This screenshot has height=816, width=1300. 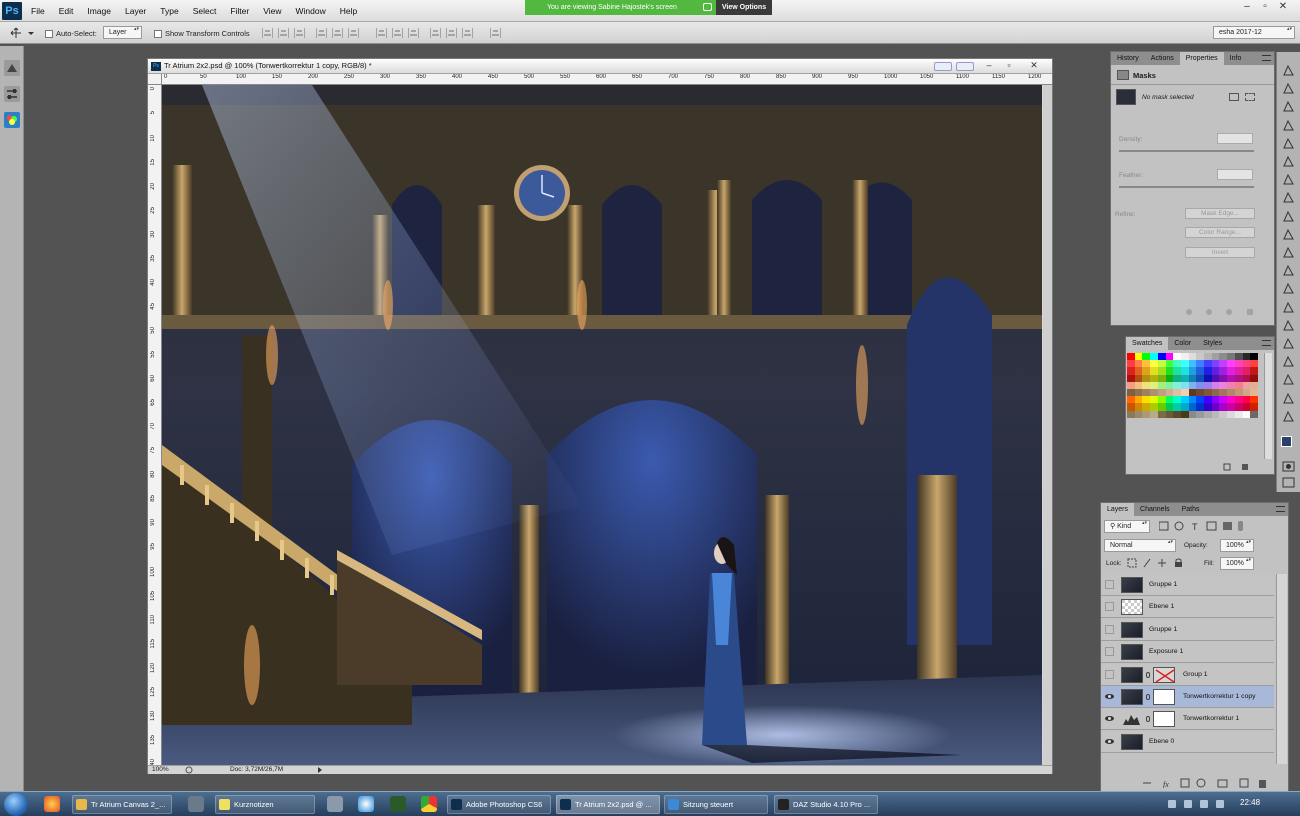 I want to click on dodge-tool-icon, so click(x=1288, y=307).